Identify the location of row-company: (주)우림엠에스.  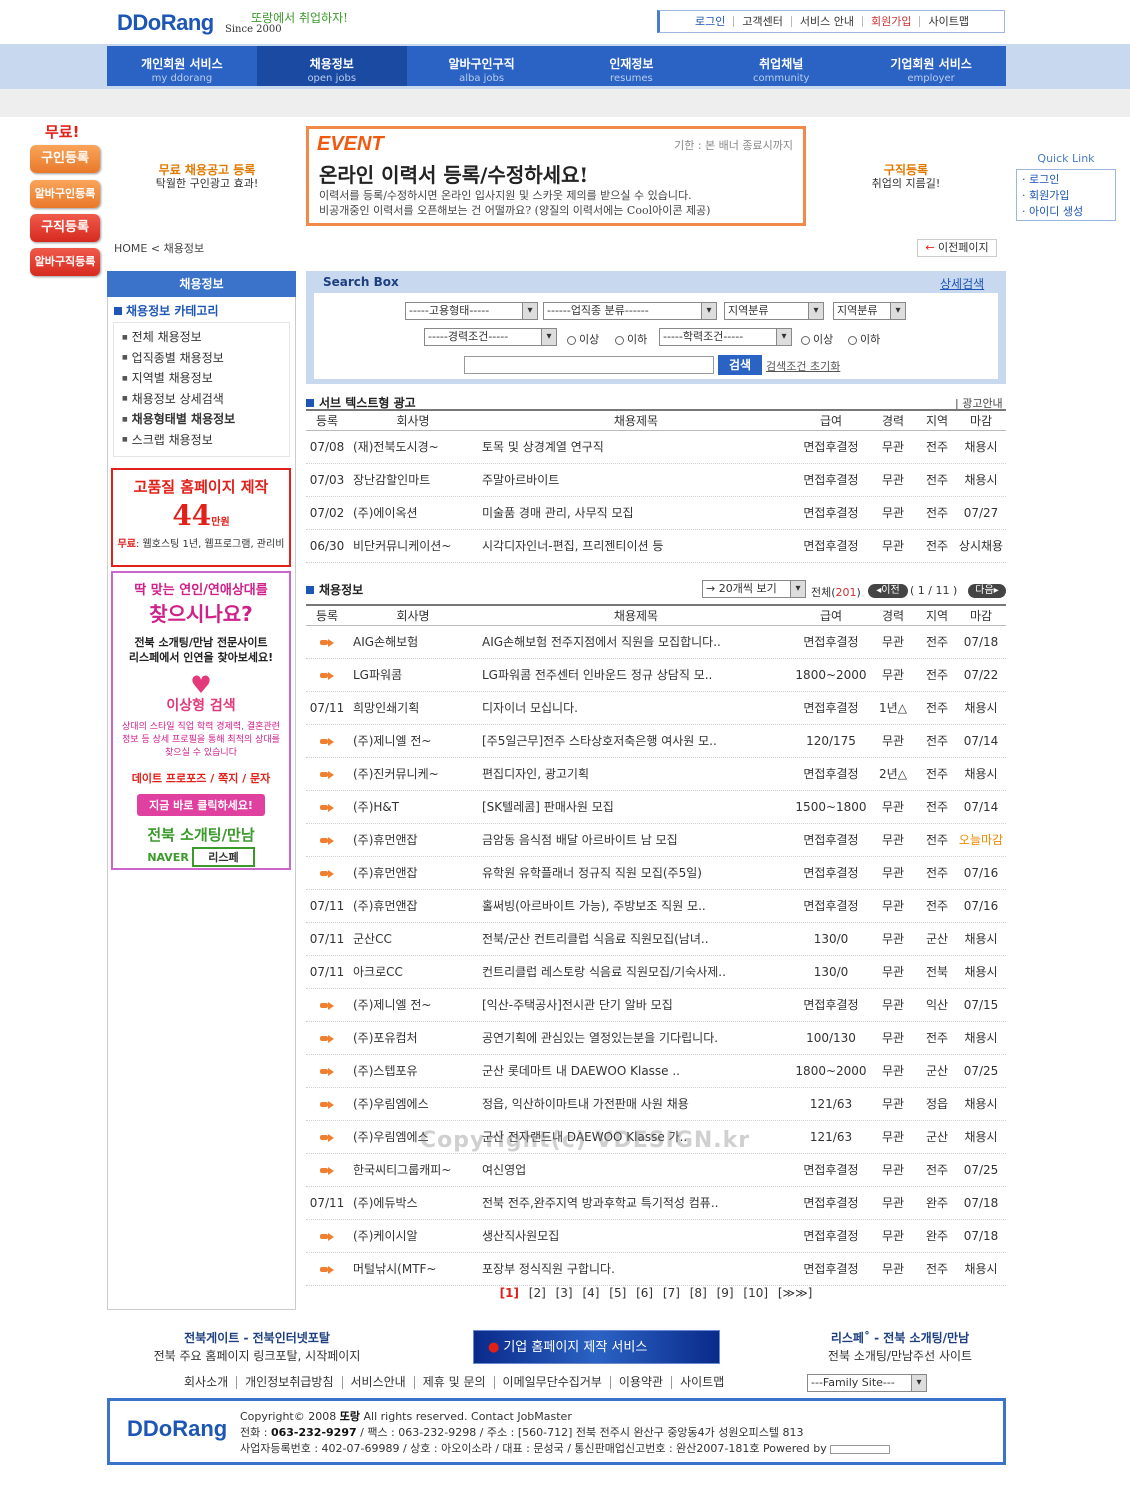
(413, 1104).